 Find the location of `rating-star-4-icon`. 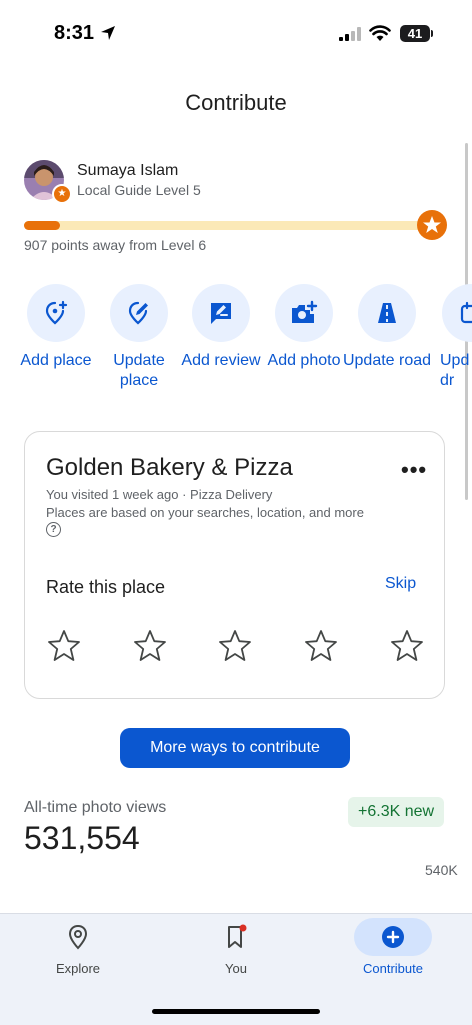

rating-star-4-icon is located at coordinates (321, 646).